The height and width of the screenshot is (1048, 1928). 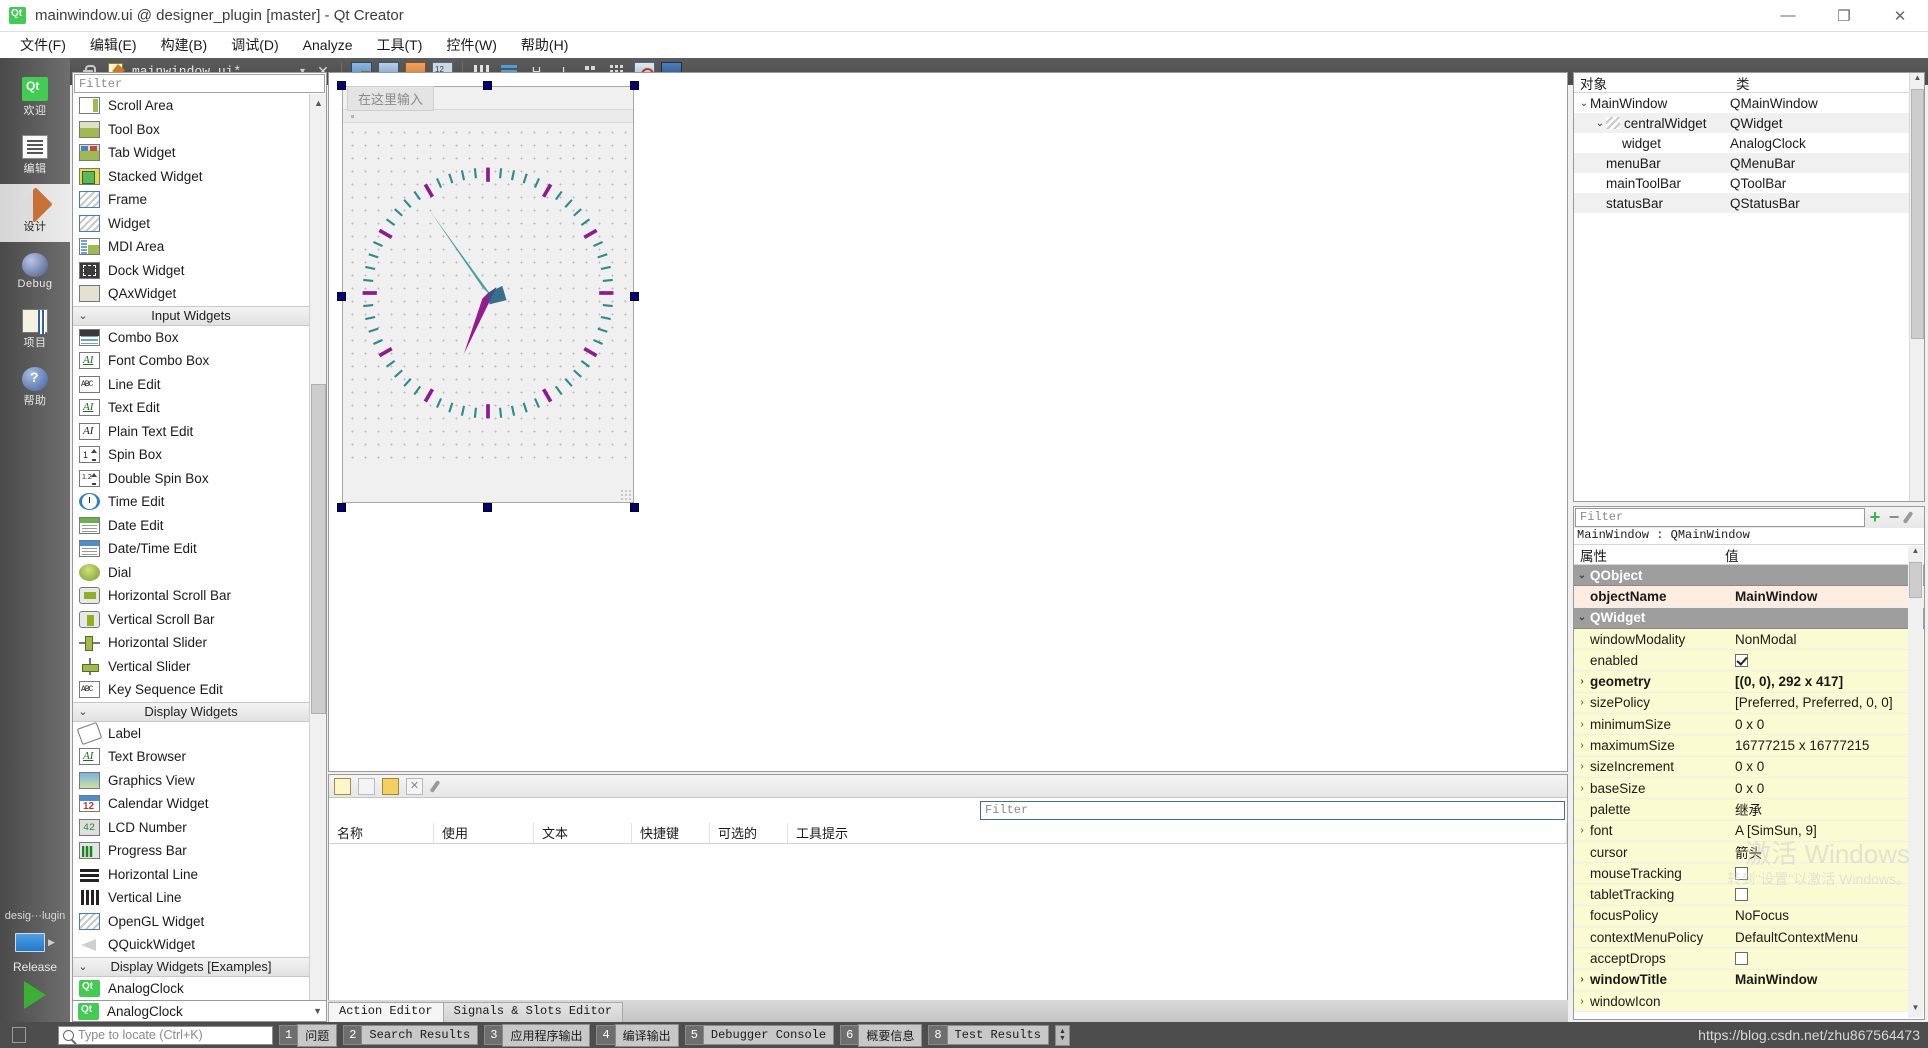 What do you see at coordinates (1582, 617) in the screenshot?
I see `expand-arrow-icon: ⌄` at bounding box center [1582, 617].